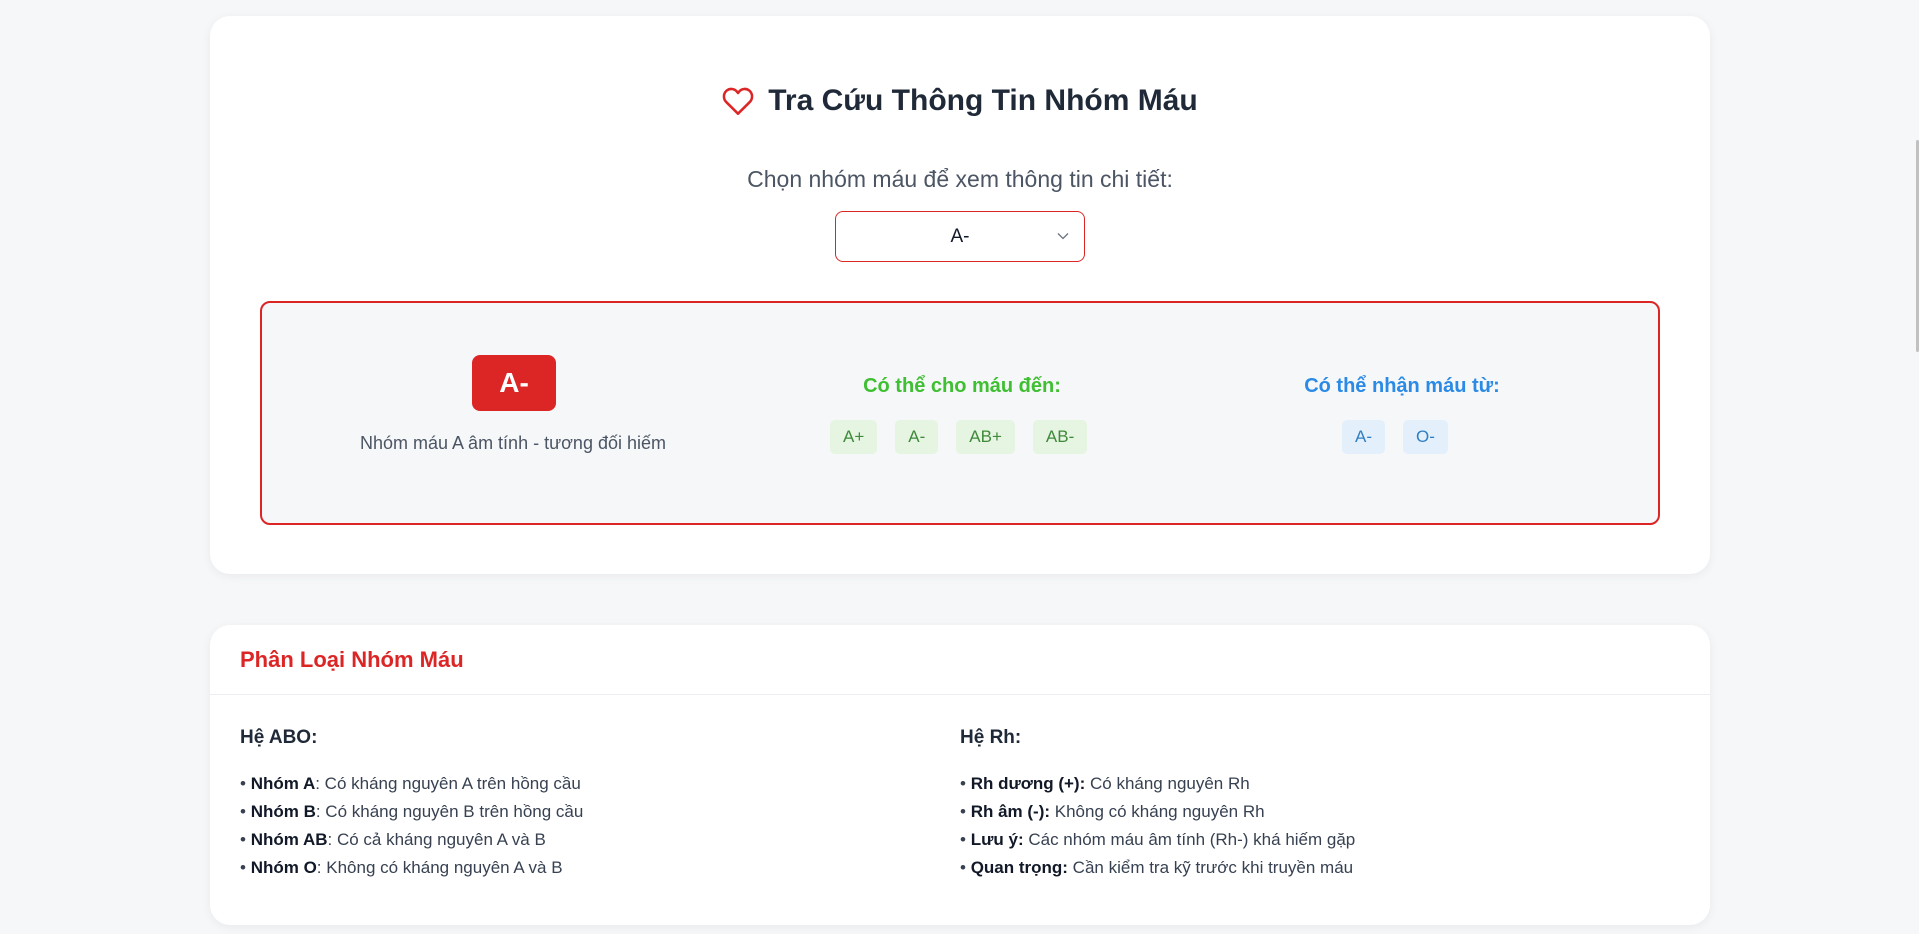 The height and width of the screenshot is (934, 1919). Describe the element at coordinates (1010, 811) in the screenshot. I see `list-item-term: Rh âm (-):` at that location.